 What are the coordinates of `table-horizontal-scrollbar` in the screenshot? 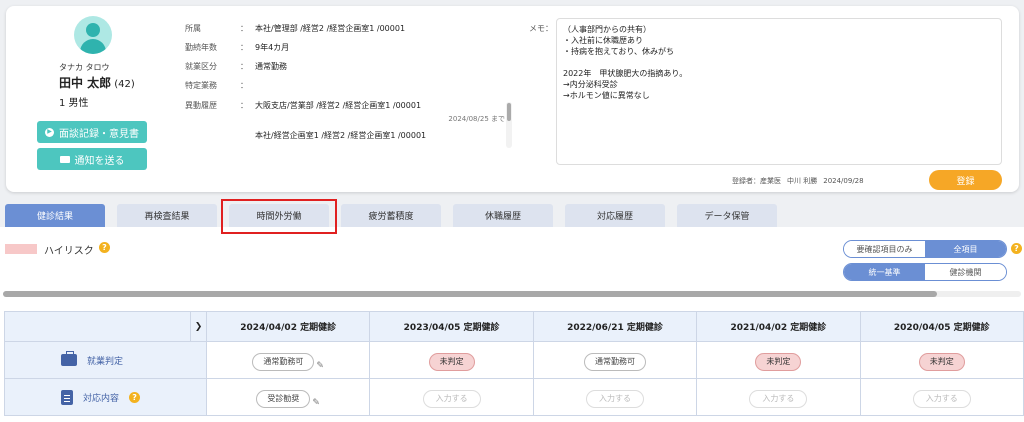 It's located at (512, 294).